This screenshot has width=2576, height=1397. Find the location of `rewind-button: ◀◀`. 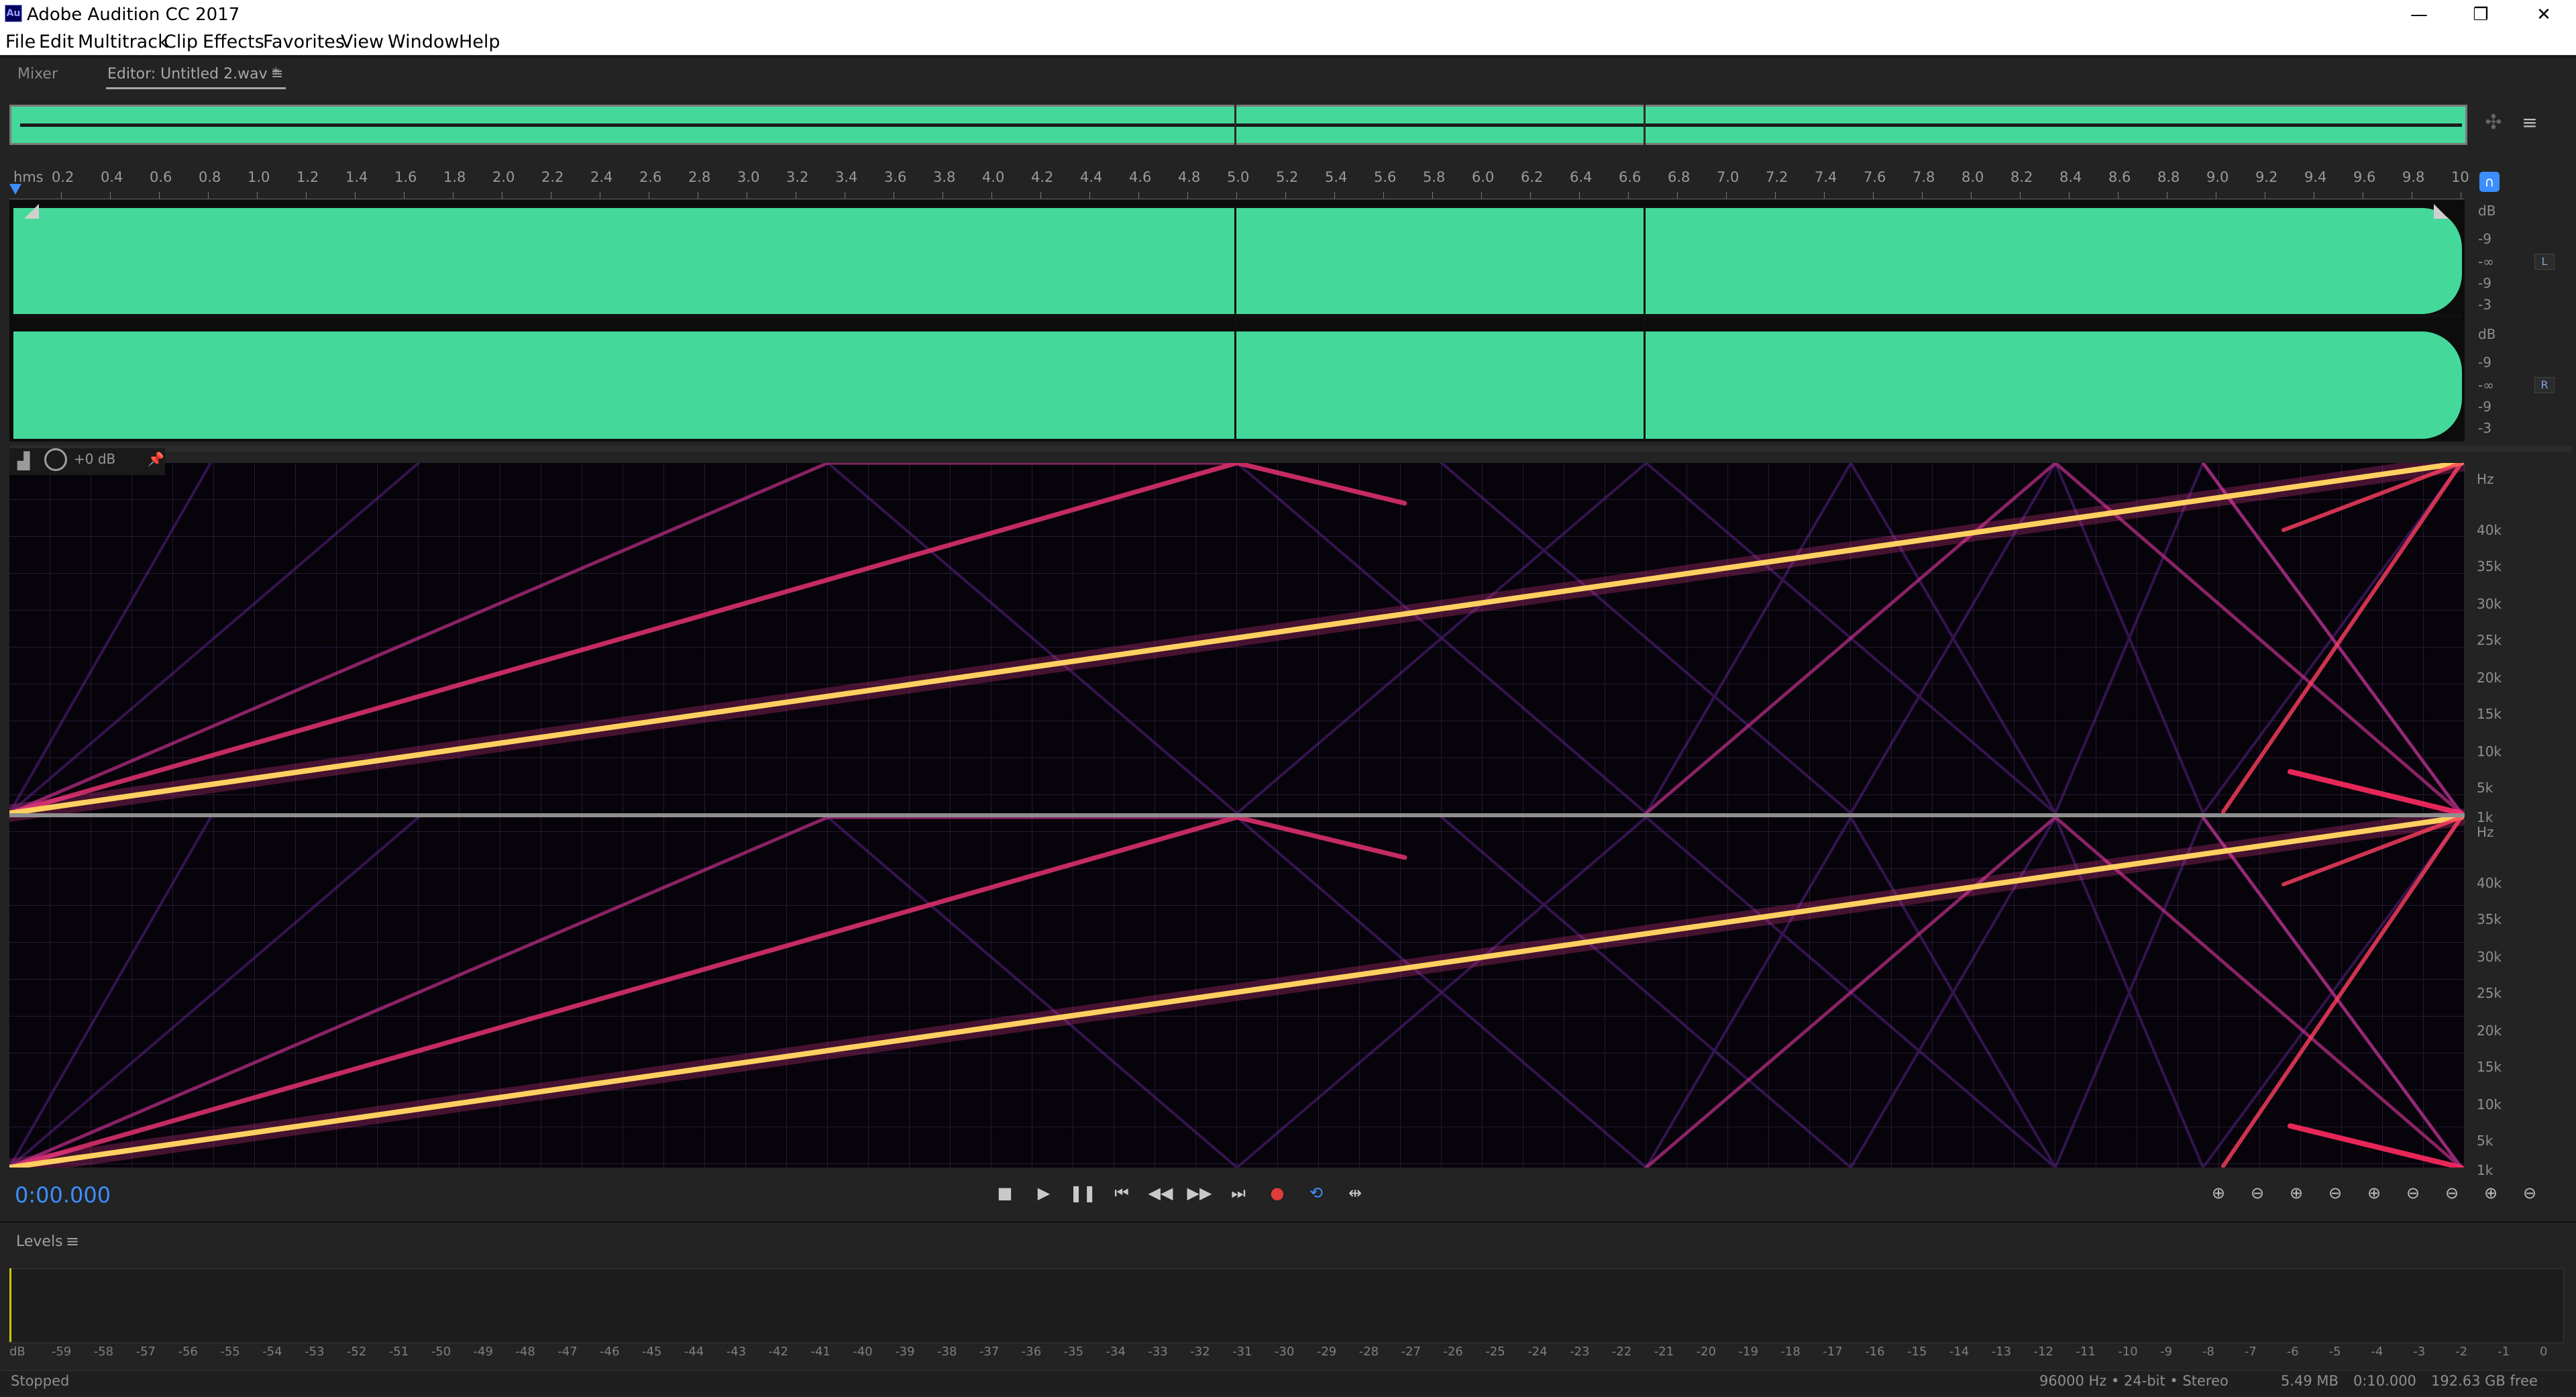

rewind-button: ◀◀ is located at coordinates (1160, 1193).